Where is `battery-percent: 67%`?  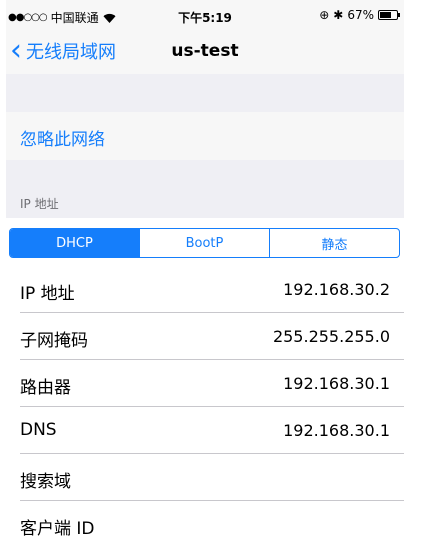
battery-percent: 67% is located at coordinates (360, 15).